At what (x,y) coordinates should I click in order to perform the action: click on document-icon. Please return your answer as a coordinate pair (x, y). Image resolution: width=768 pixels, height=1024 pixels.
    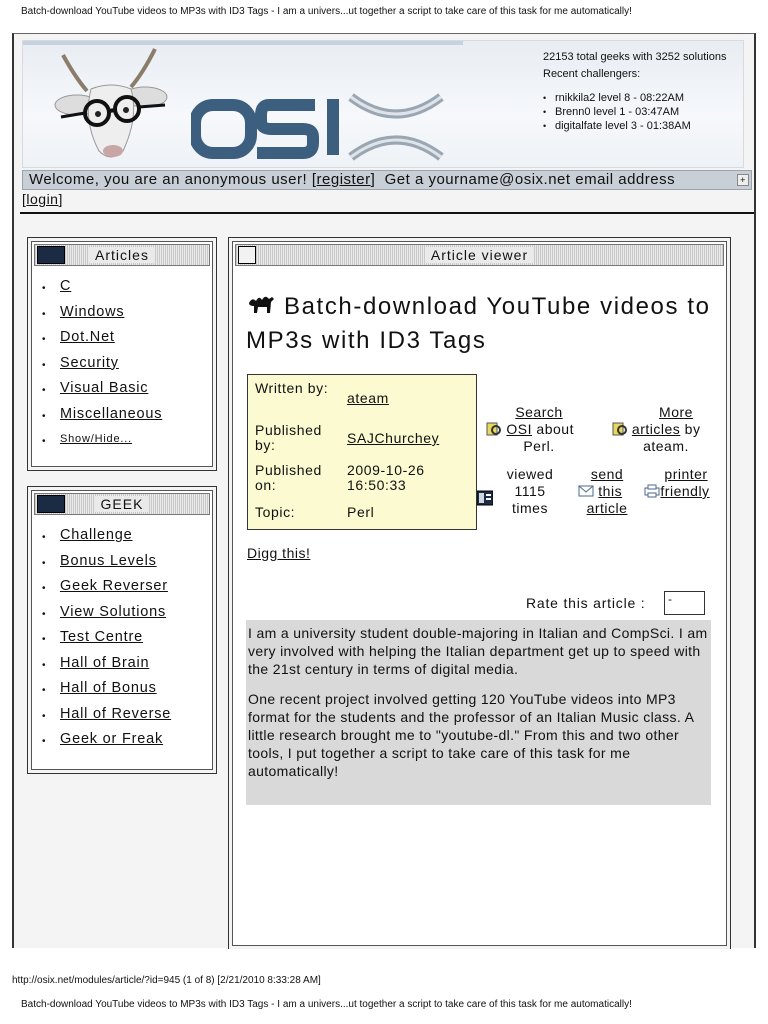
    Looking at the image, I should click on (247, 255).